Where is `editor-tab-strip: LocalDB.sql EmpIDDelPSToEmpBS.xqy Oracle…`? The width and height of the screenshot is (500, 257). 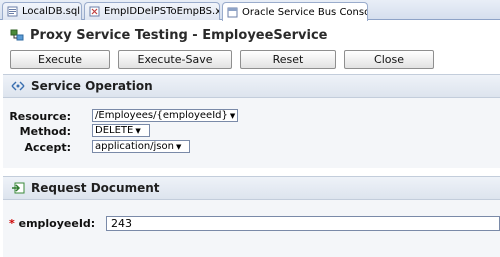
editor-tab-strip: LocalDB.sql EmpIDDelPSToEmpBS.xqy Oracle… is located at coordinates (250, 10).